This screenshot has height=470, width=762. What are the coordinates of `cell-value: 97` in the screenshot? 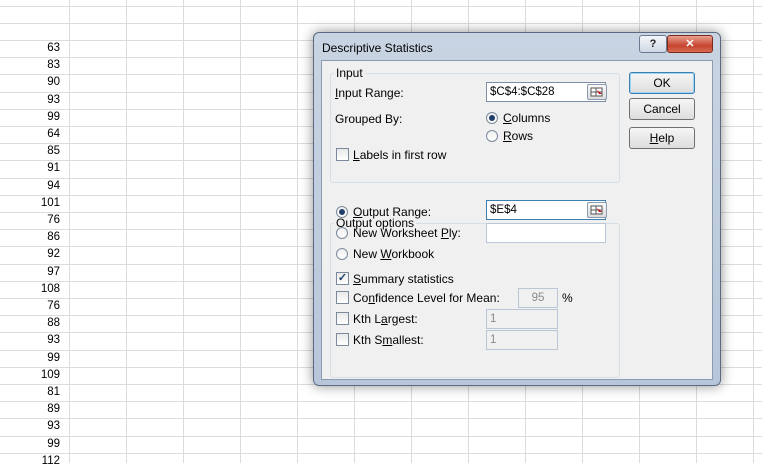 It's located at (30, 272).